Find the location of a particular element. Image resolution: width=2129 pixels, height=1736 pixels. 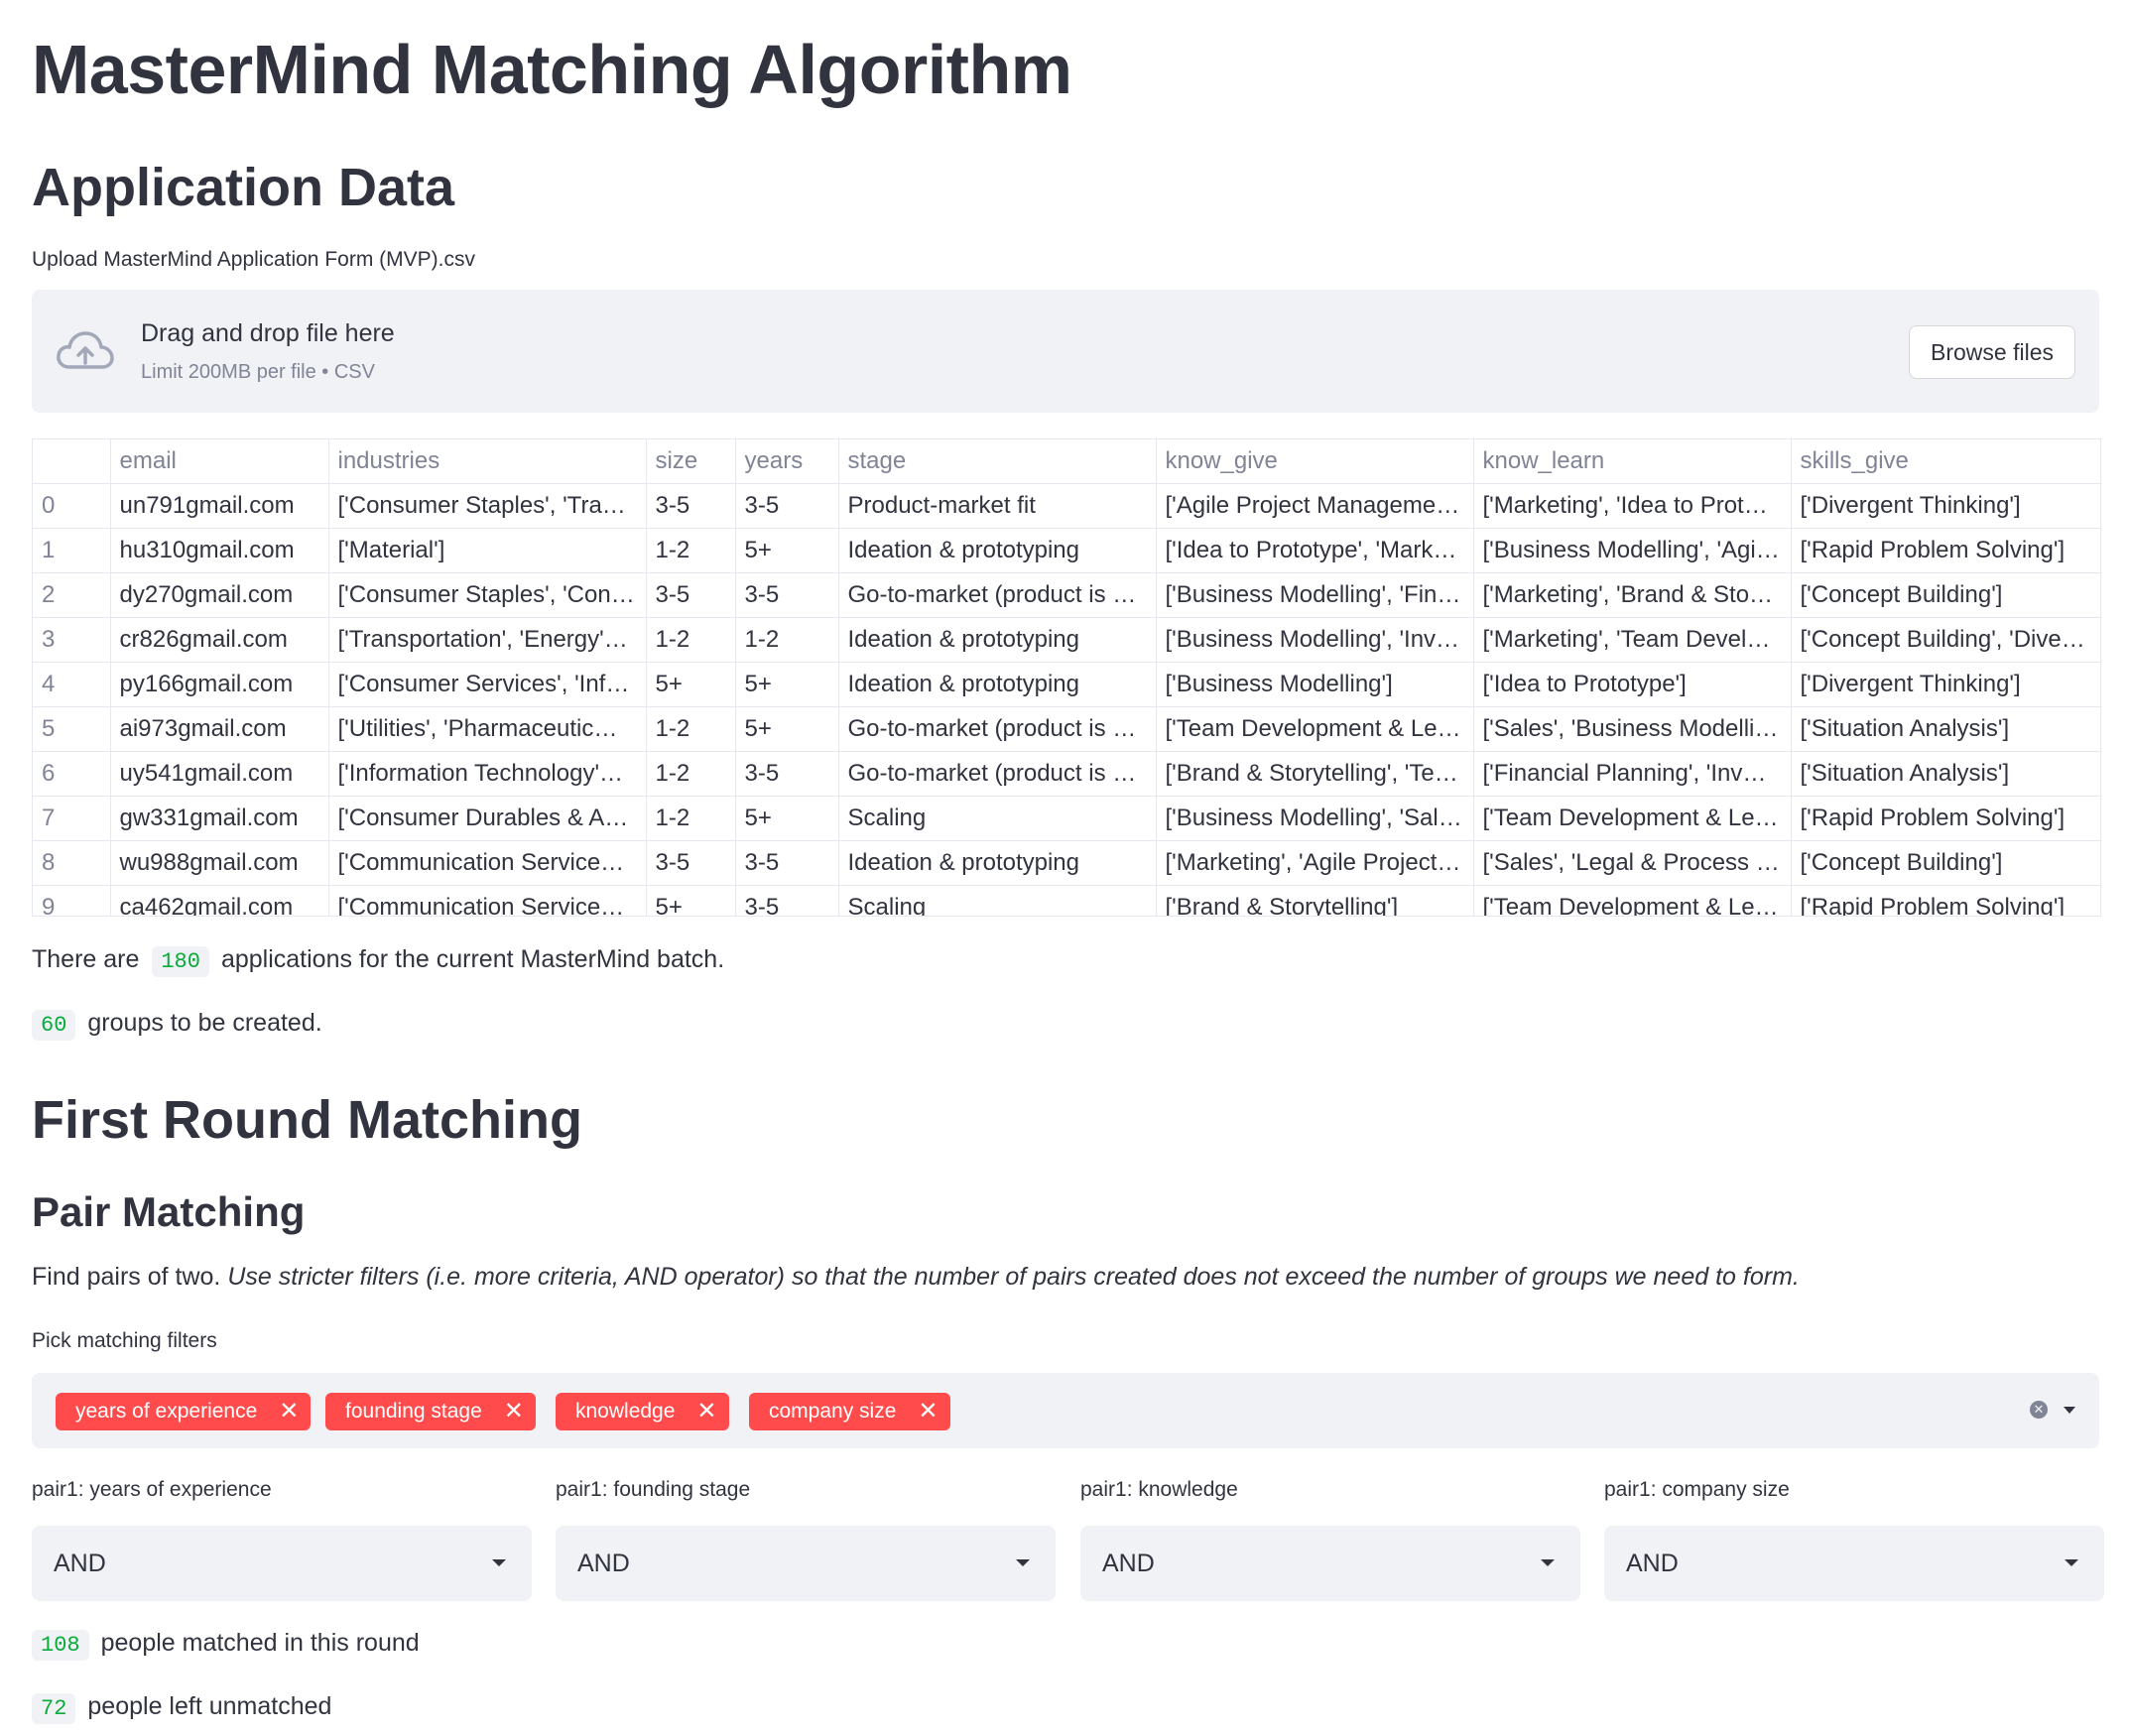

browse-files-button: Browse files is located at coordinates (1992, 352).